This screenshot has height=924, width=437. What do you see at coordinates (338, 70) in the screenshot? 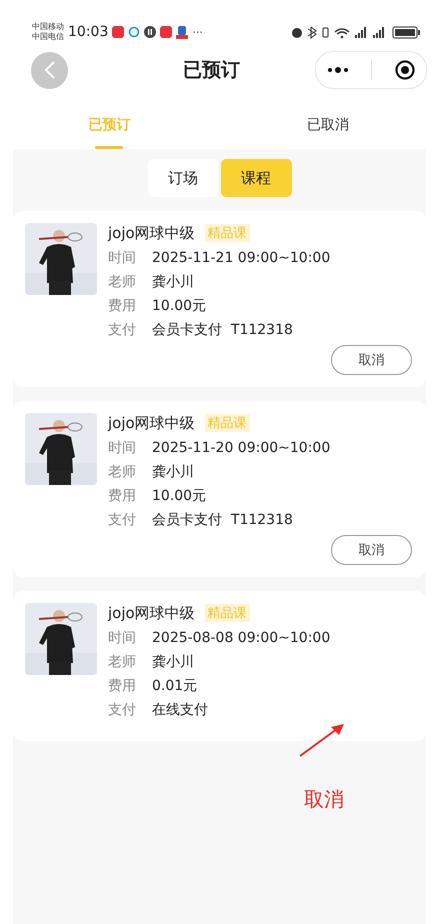
I see `more-icon` at bounding box center [338, 70].